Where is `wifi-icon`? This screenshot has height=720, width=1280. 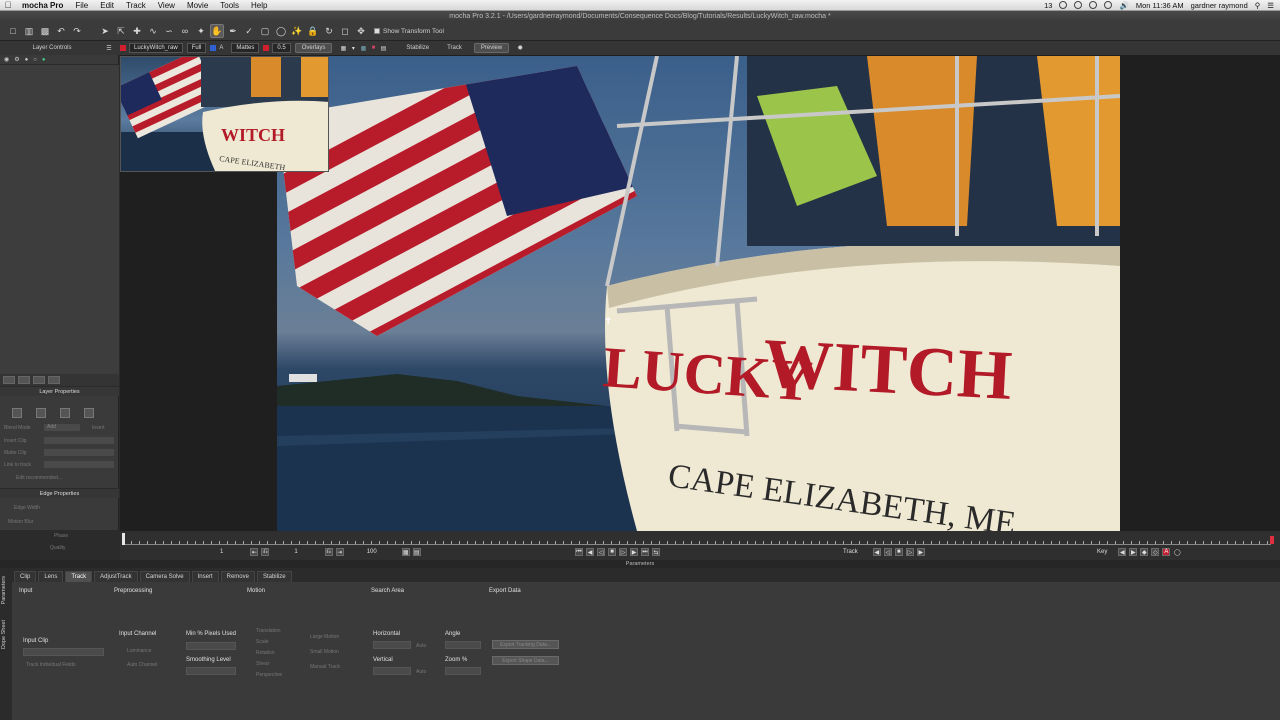 wifi-icon is located at coordinates (1108, 5).